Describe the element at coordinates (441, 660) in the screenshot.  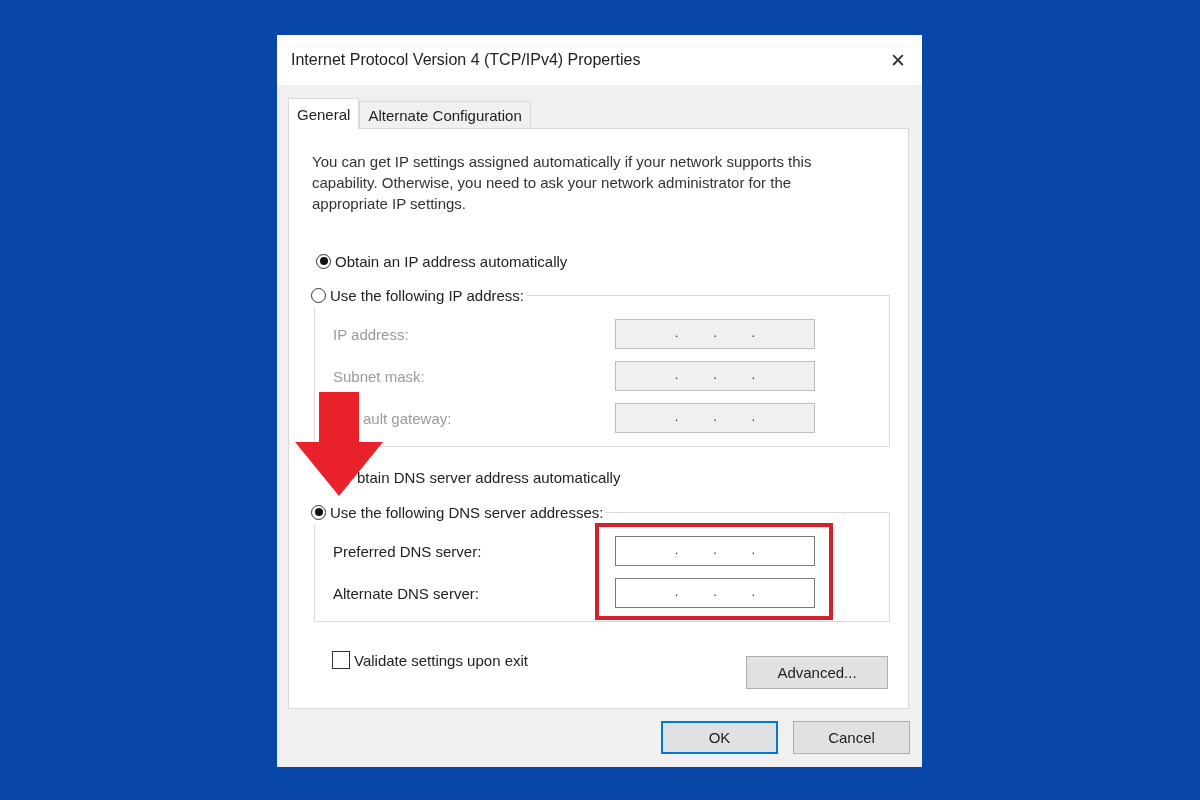
I see `checkbox-label: Validate settings upon exit` at that location.